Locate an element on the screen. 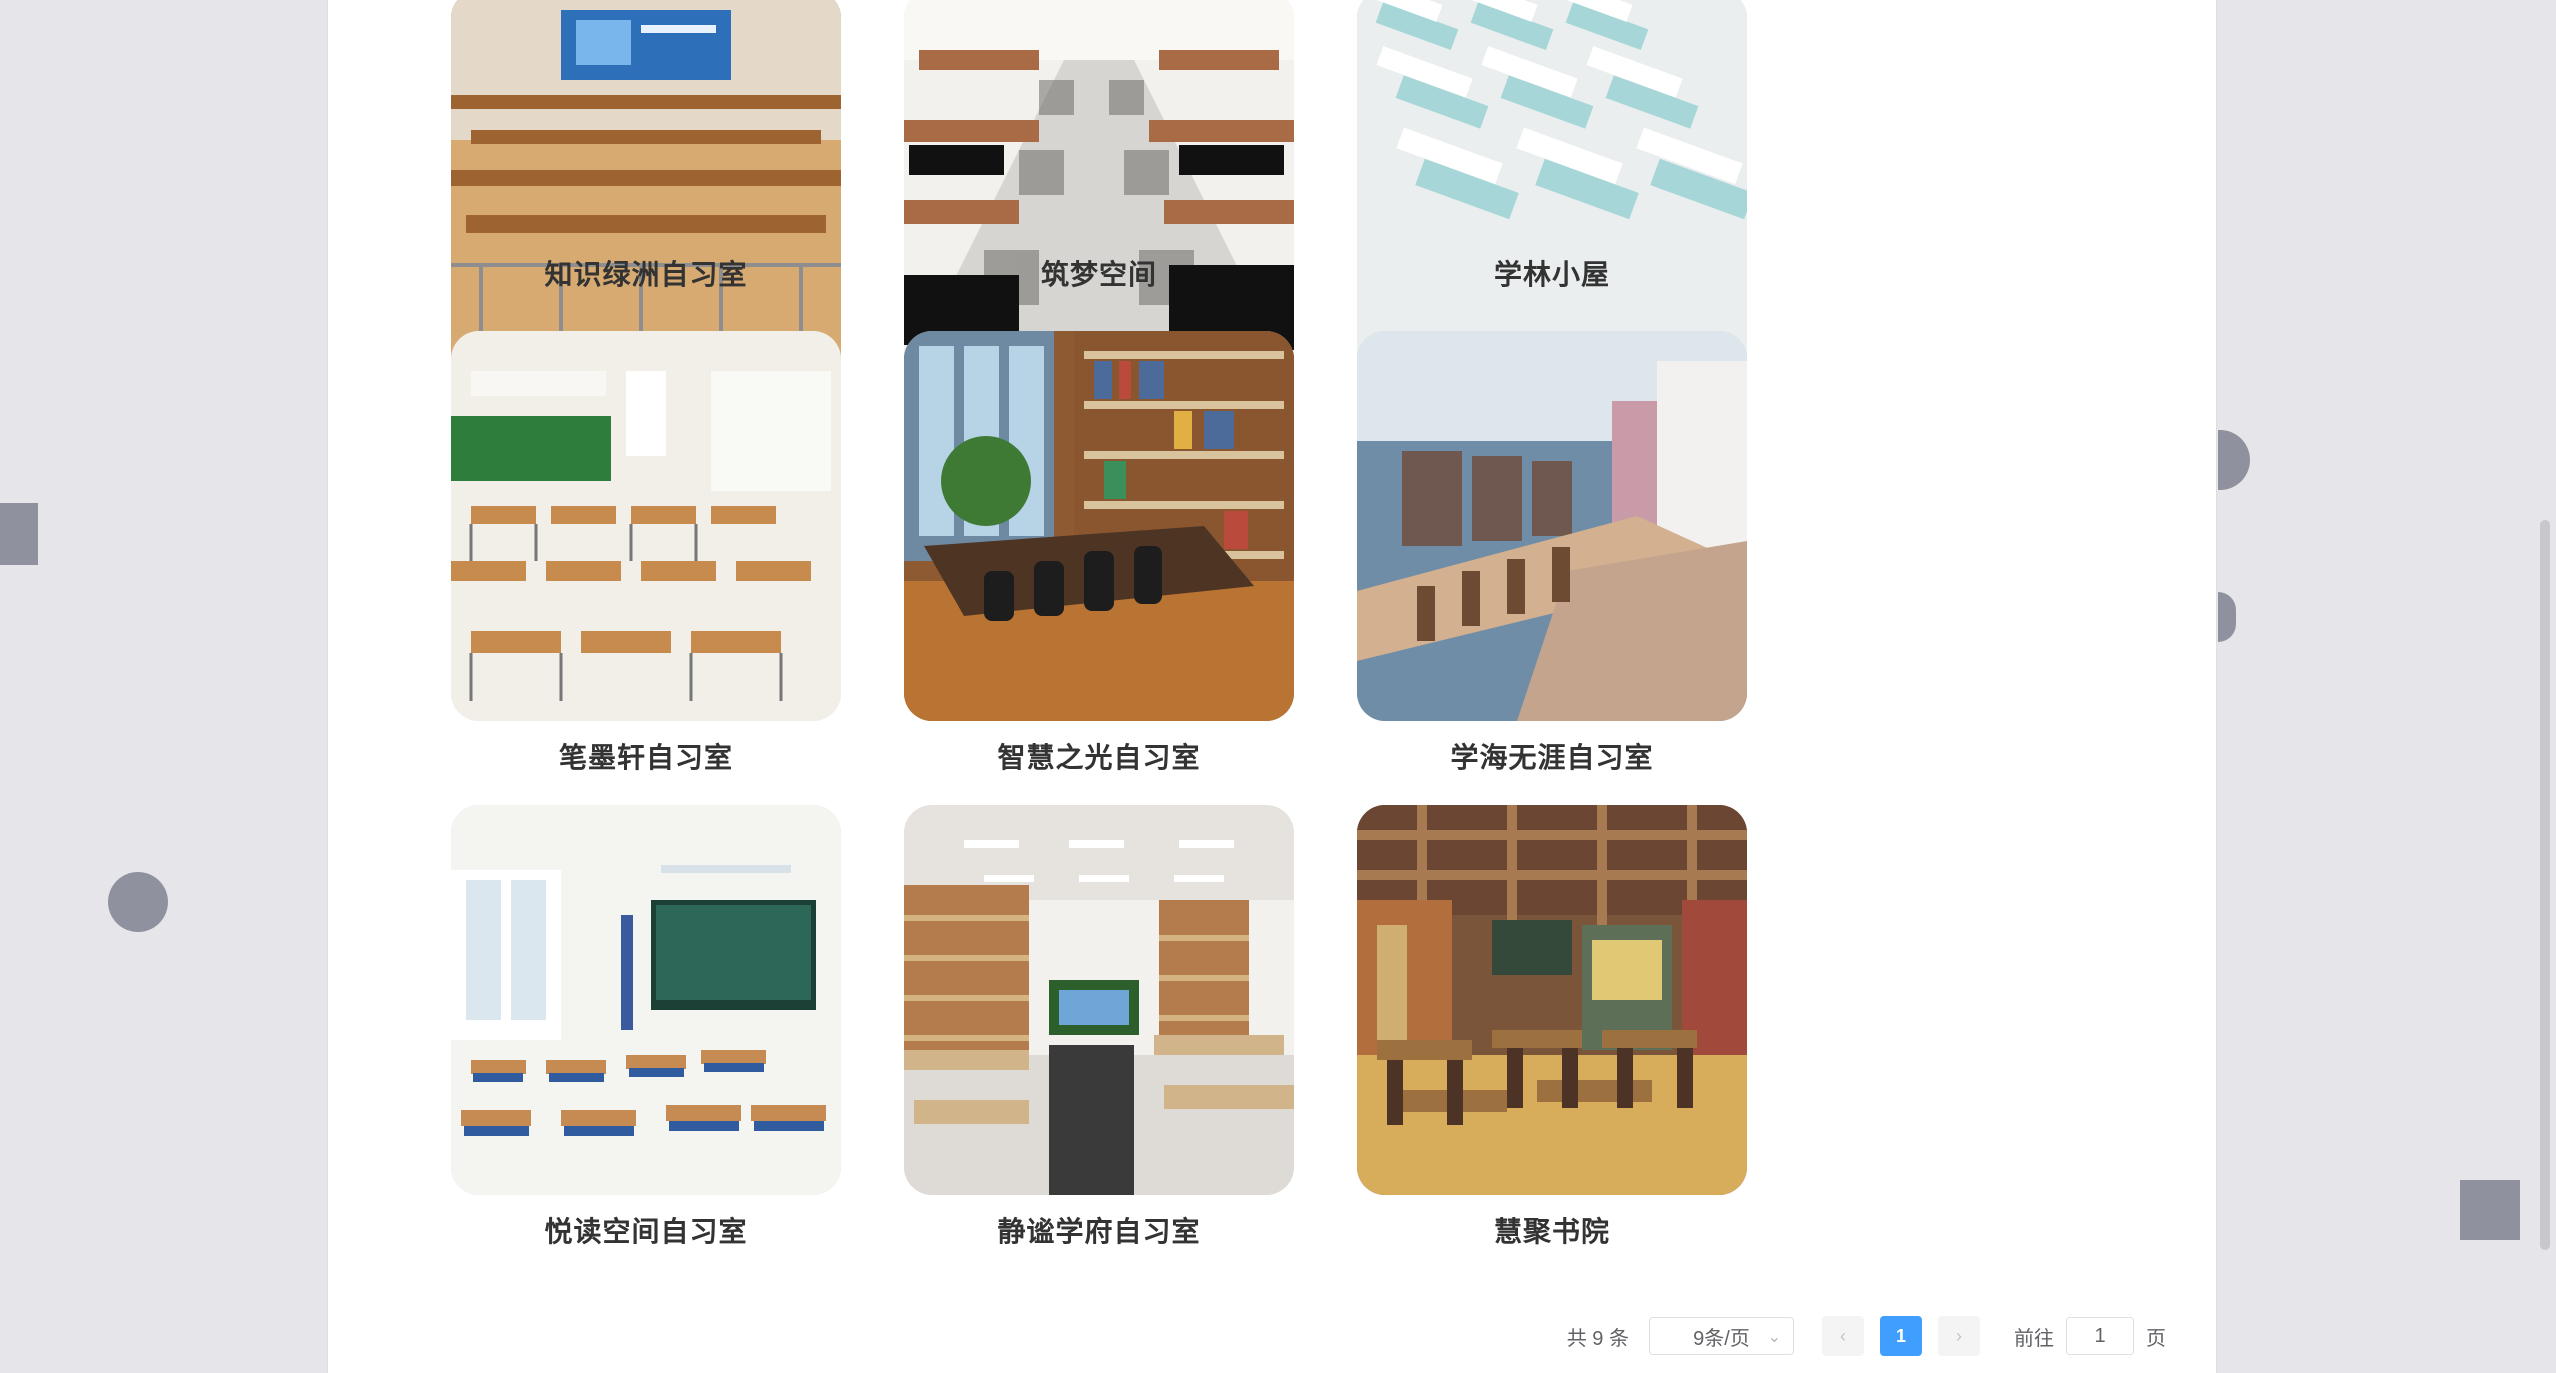 This screenshot has width=2556, height=1373. room-card: 学海无涯自习室 is located at coordinates (1552, 566).